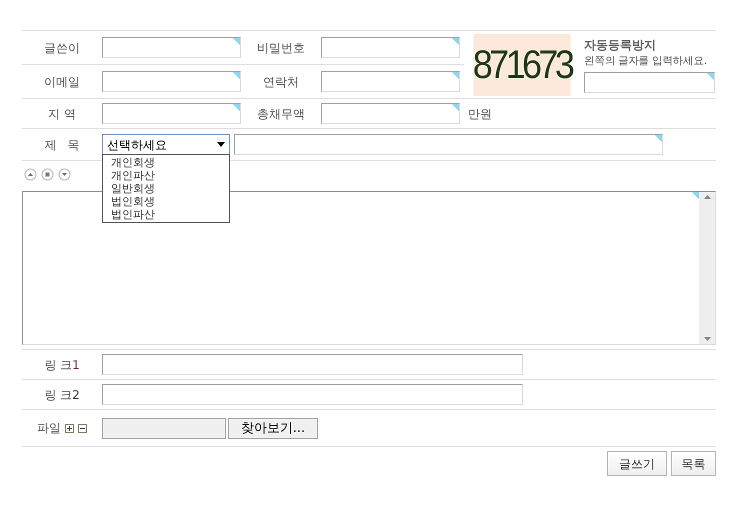  Describe the element at coordinates (49, 428) in the screenshot. I see `field-label: 파일` at that location.